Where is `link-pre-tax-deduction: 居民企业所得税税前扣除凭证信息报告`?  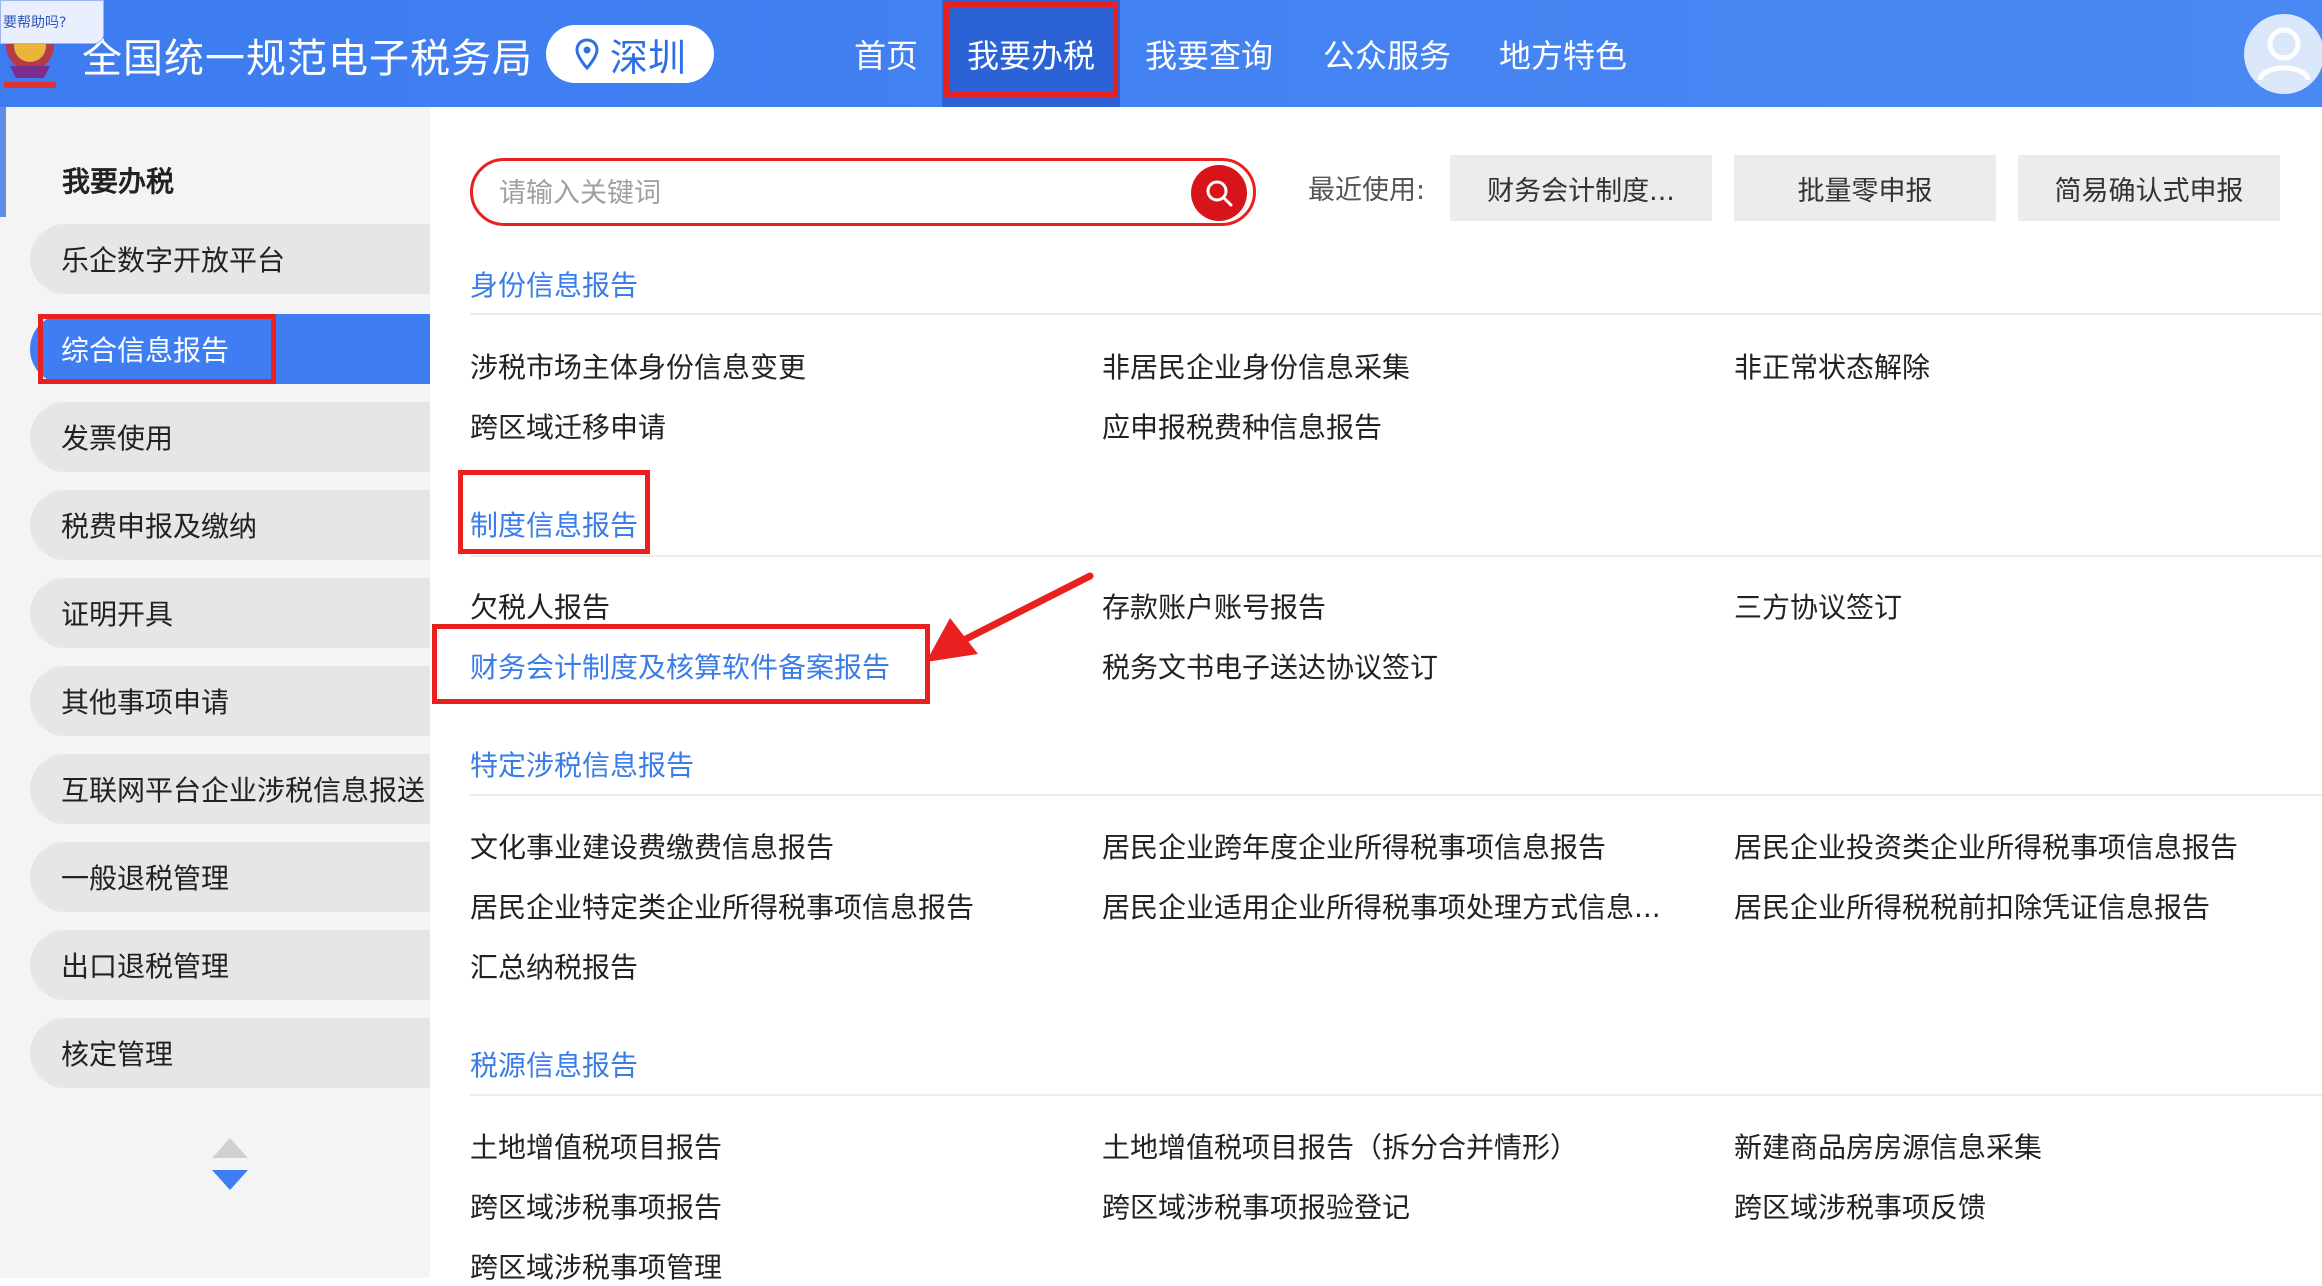
link-pre-tax-deduction: 居民企业所得税税前扣除凭证信息报告 is located at coordinates (1972, 906).